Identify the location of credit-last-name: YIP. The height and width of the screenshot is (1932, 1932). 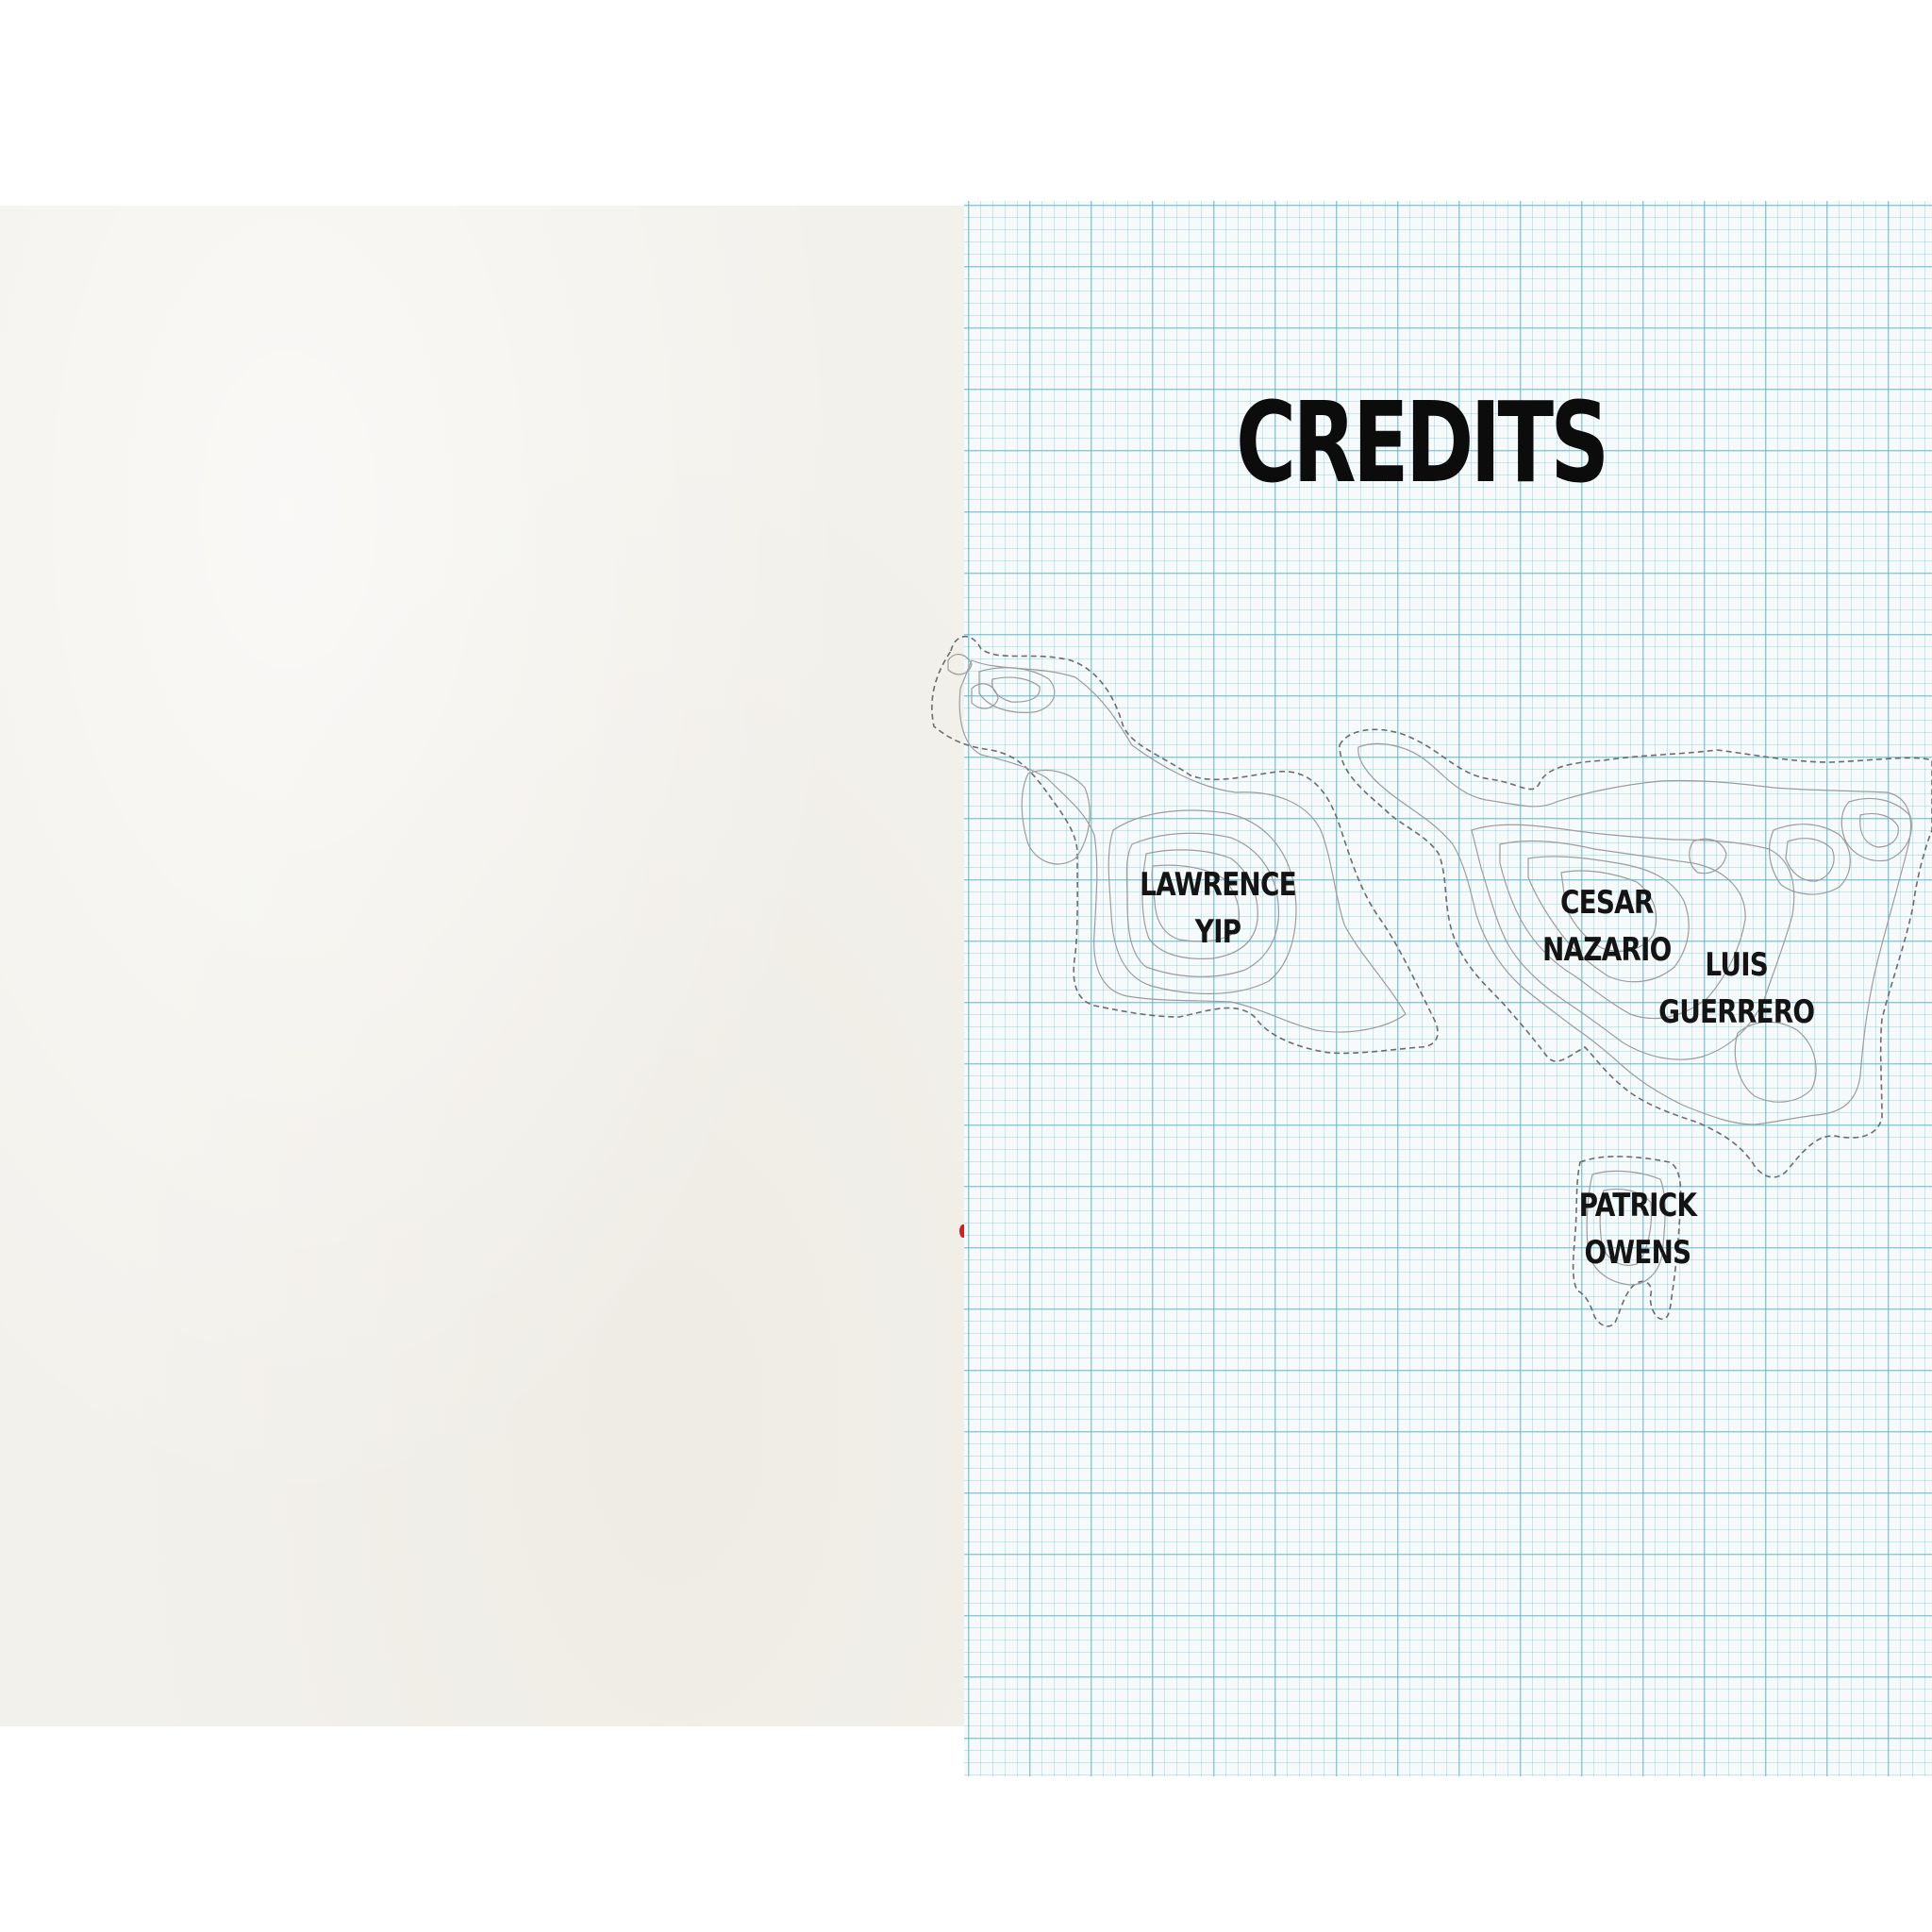
(1217, 932).